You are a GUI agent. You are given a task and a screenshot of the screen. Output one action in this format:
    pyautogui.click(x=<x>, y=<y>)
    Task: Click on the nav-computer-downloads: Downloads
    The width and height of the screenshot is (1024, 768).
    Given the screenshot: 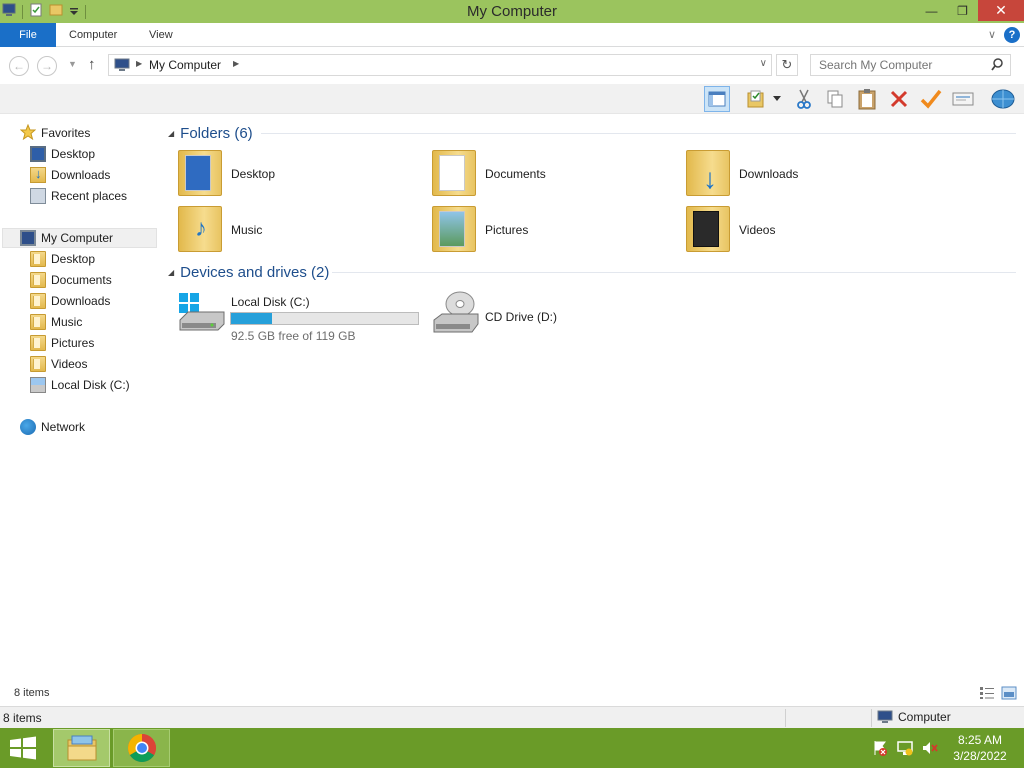 What is the action you would take?
    pyautogui.click(x=70, y=301)
    